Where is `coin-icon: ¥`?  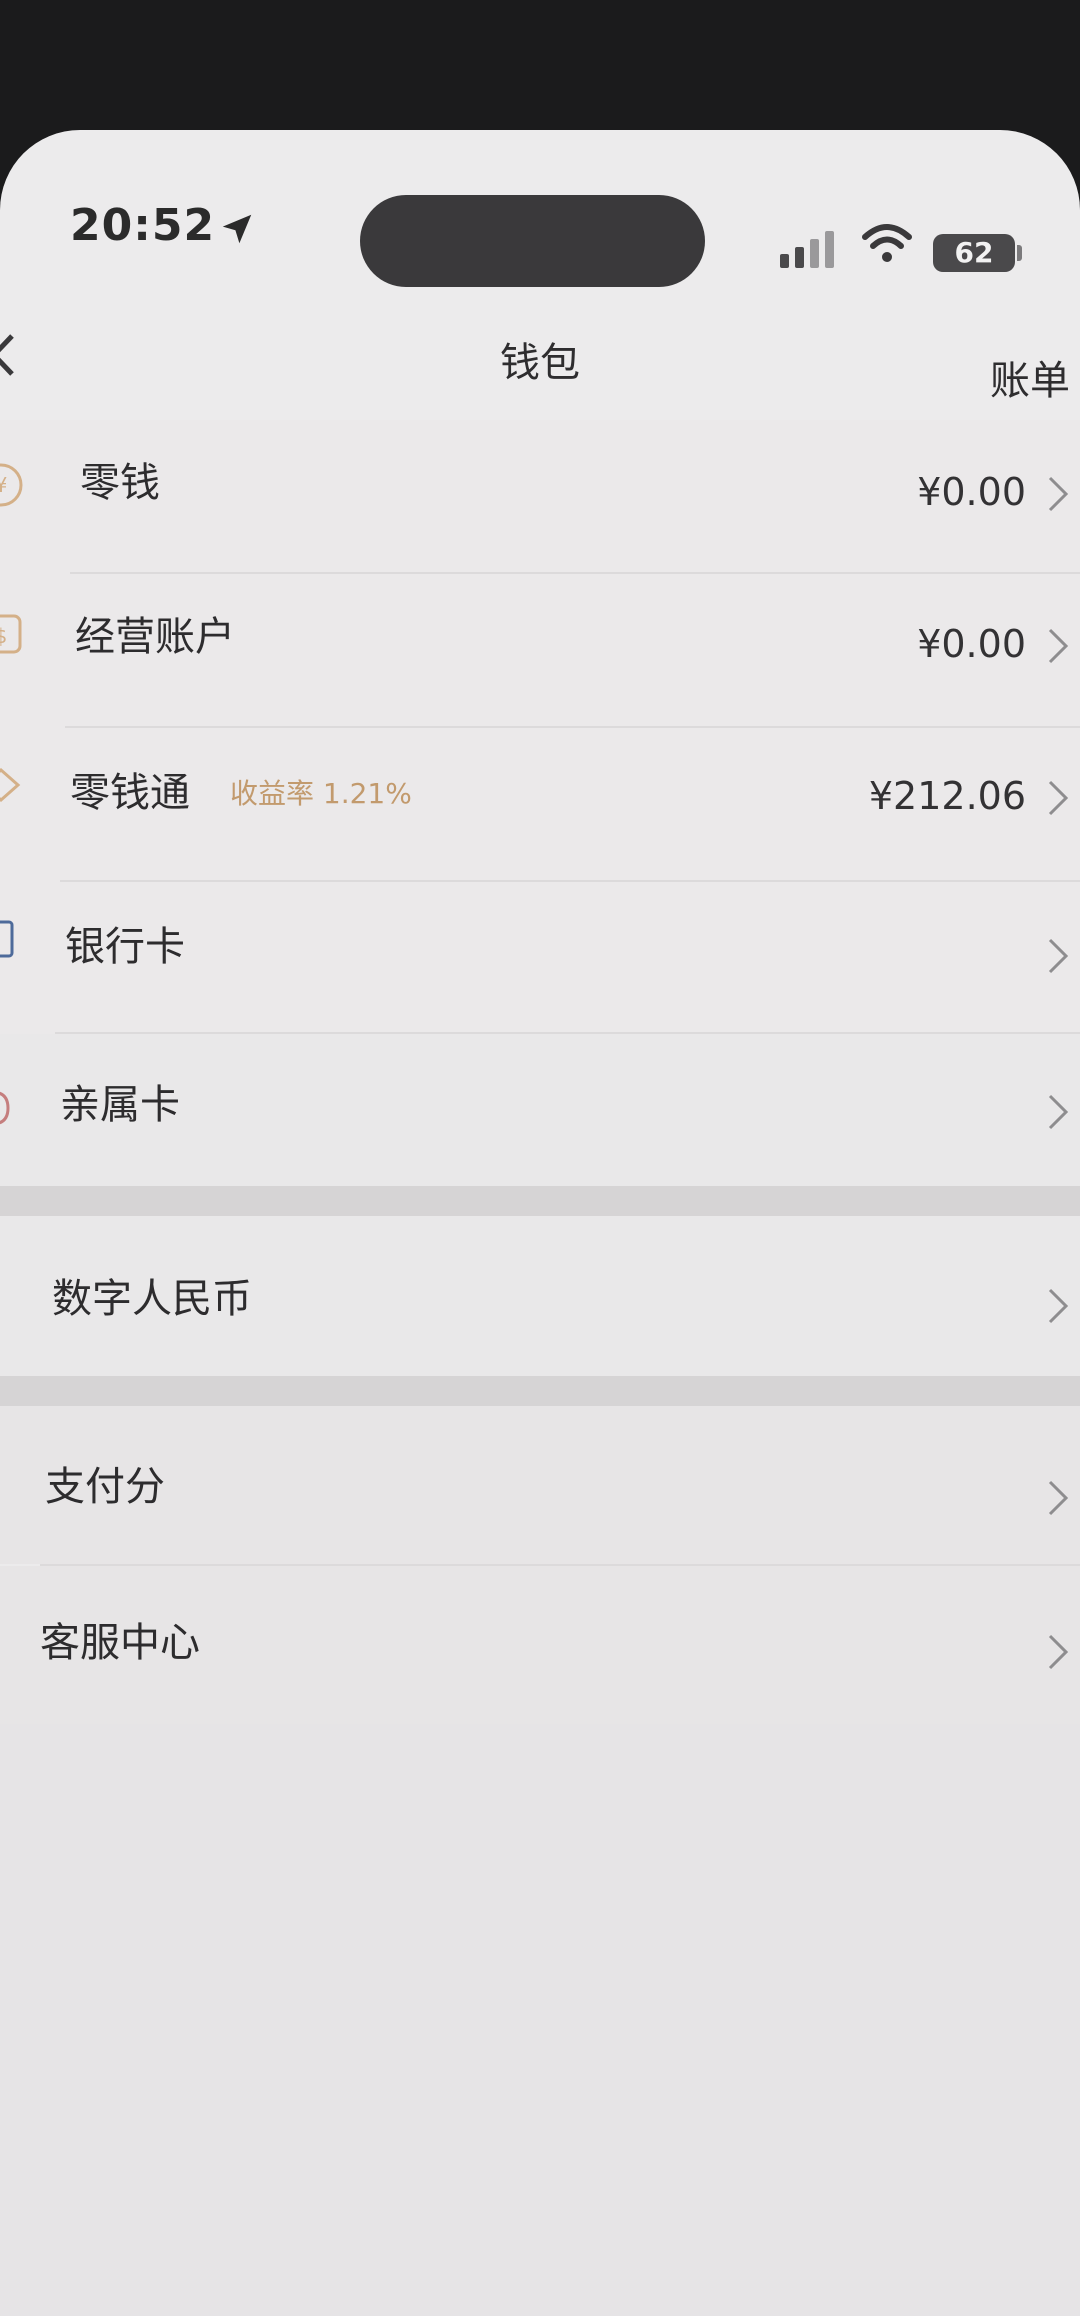
coin-icon: ¥ is located at coordinates (11, 485).